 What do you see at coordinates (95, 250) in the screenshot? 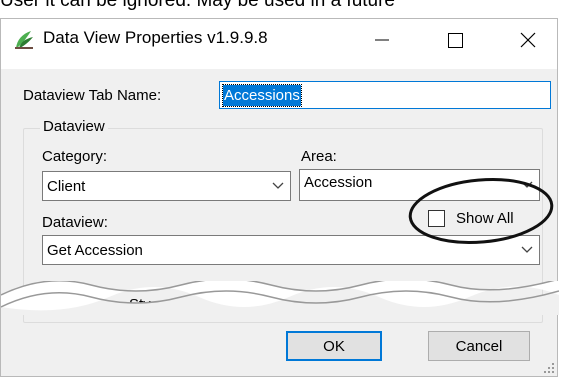
I see `dataview-value: Get Accession` at bounding box center [95, 250].